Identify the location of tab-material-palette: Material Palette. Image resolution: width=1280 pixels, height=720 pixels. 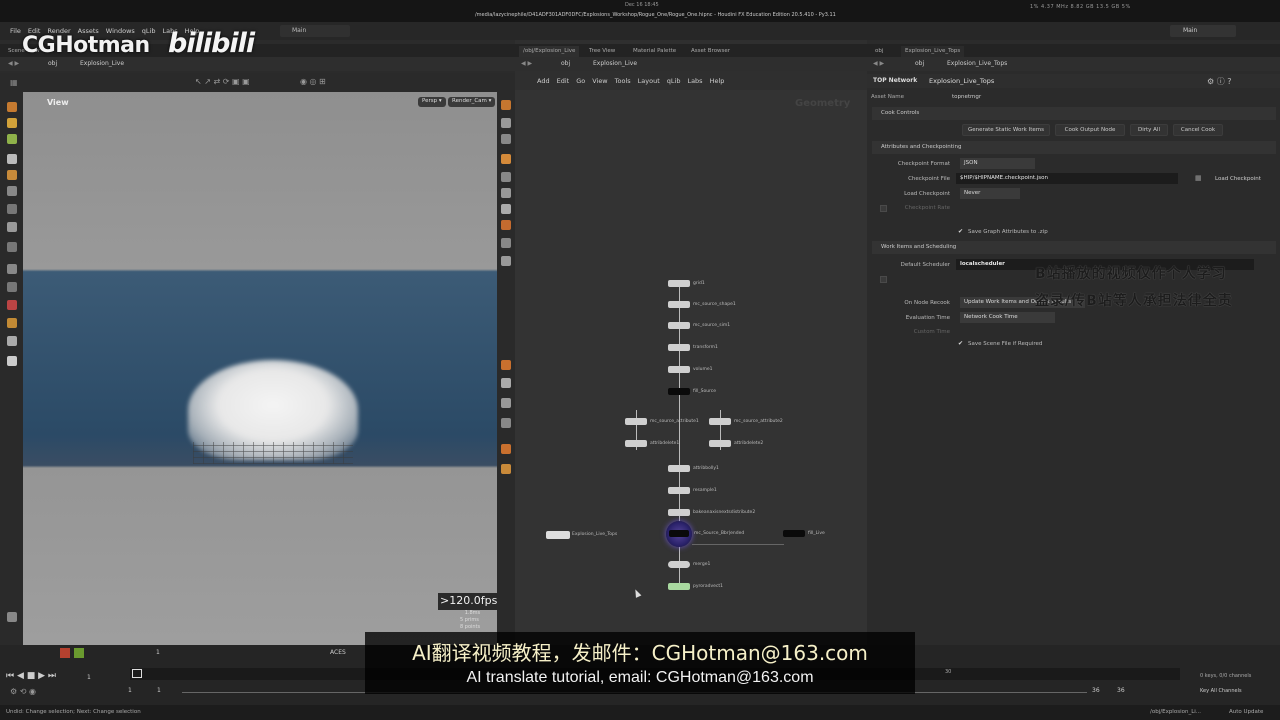
(654, 51).